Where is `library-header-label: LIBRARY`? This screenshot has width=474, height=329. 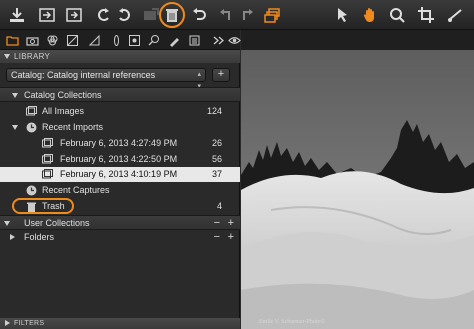
library-header-label: LIBRARY is located at coordinates (32, 56).